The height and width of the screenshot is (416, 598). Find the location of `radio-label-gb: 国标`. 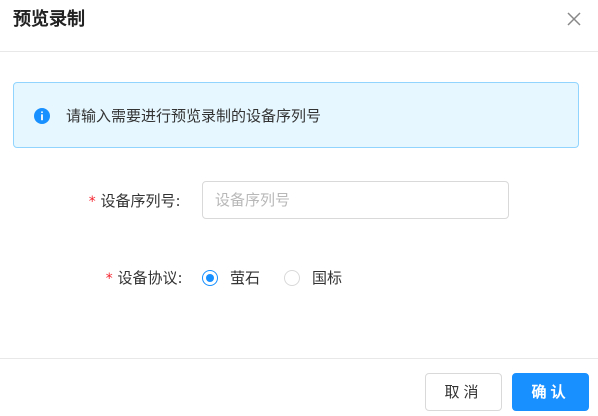

radio-label-gb: 国标 is located at coordinates (327, 278).